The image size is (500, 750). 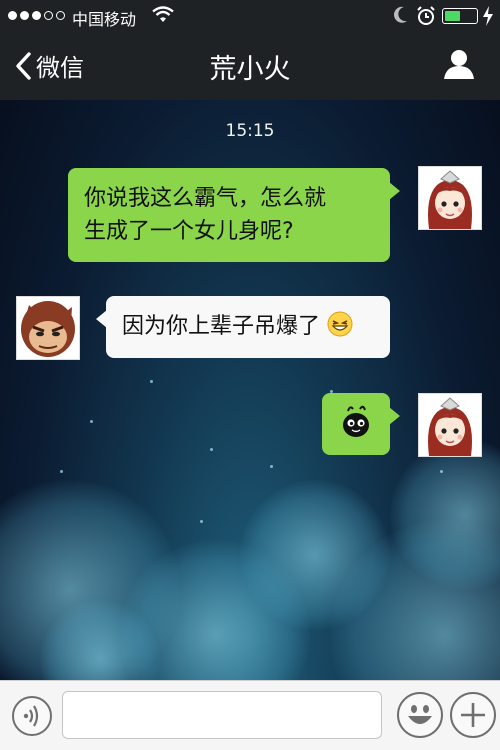 What do you see at coordinates (104, 19) in the screenshot?
I see `carrier-label: 中国移动` at bounding box center [104, 19].